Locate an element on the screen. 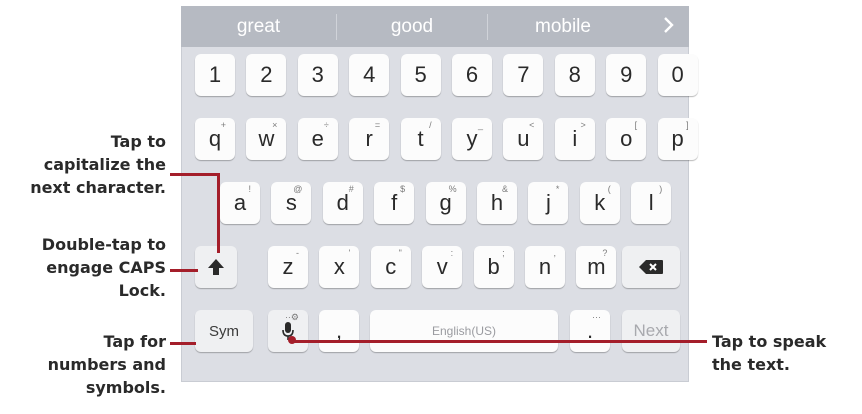 Image resolution: width=862 pixels, height=414 pixels. key-3-label: 3 is located at coordinates (317, 74).